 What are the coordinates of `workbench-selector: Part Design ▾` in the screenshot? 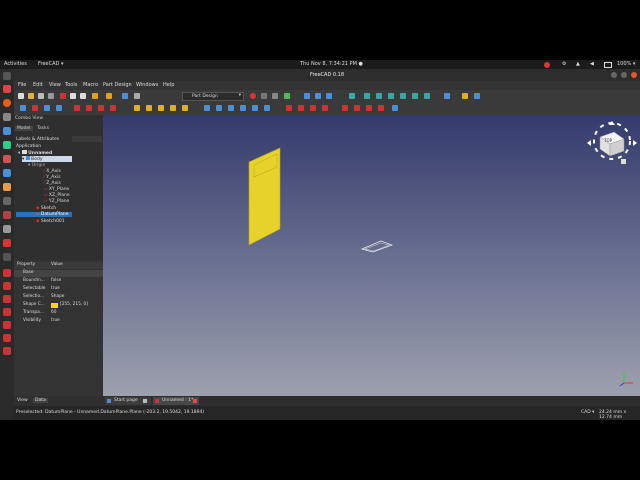 It's located at (213, 96).